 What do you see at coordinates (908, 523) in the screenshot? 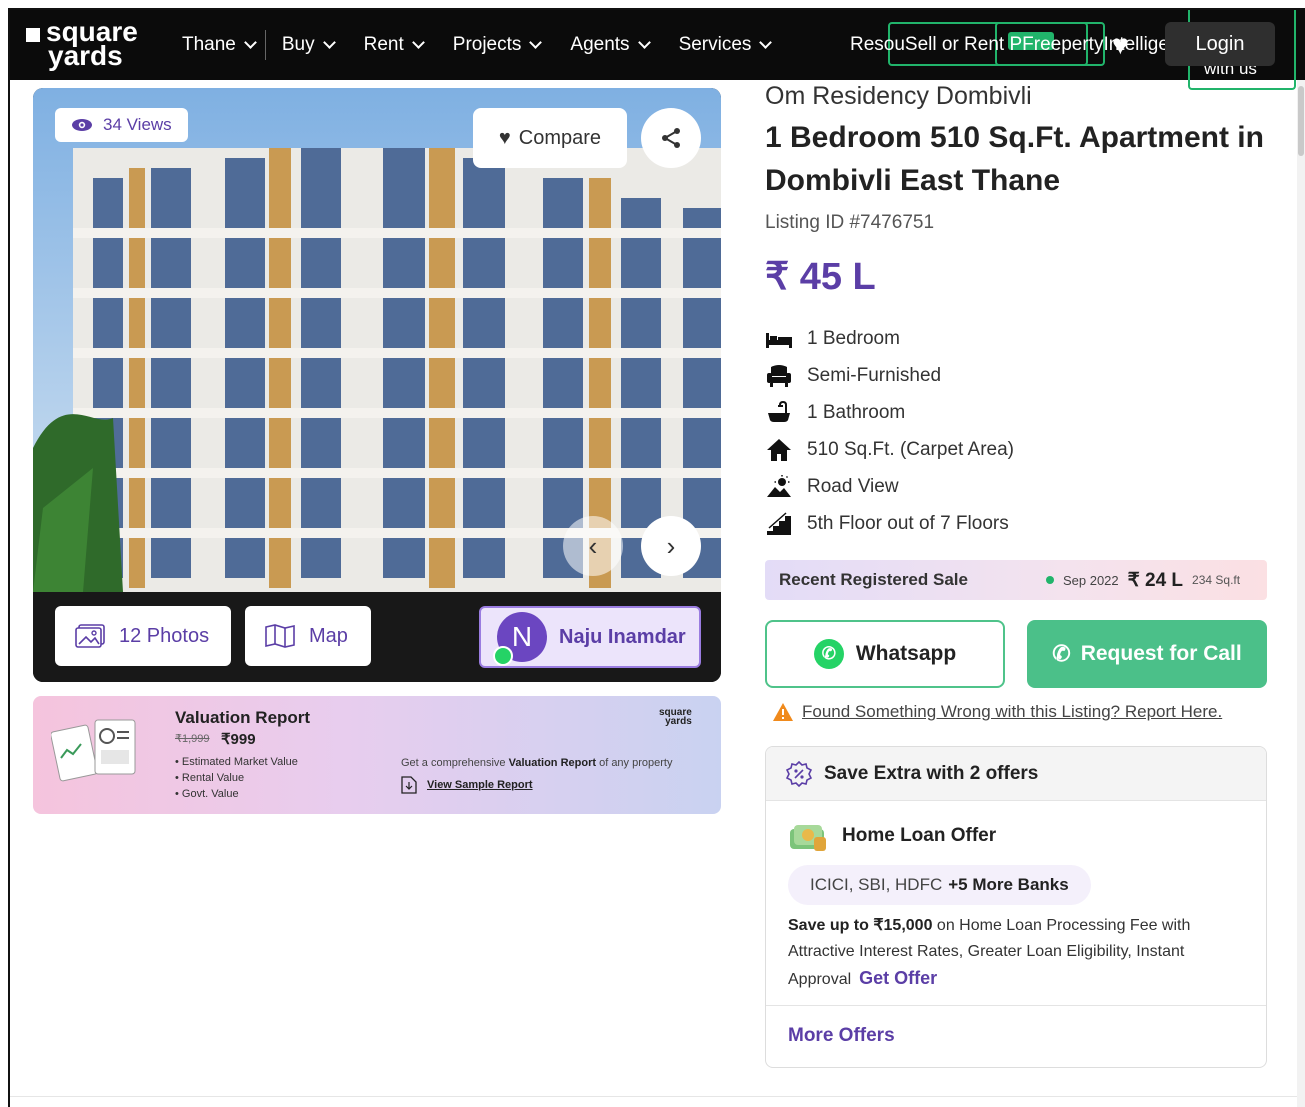
I see `feature-label: 5th Floor out of 7 Floors` at bounding box center [908, 523].